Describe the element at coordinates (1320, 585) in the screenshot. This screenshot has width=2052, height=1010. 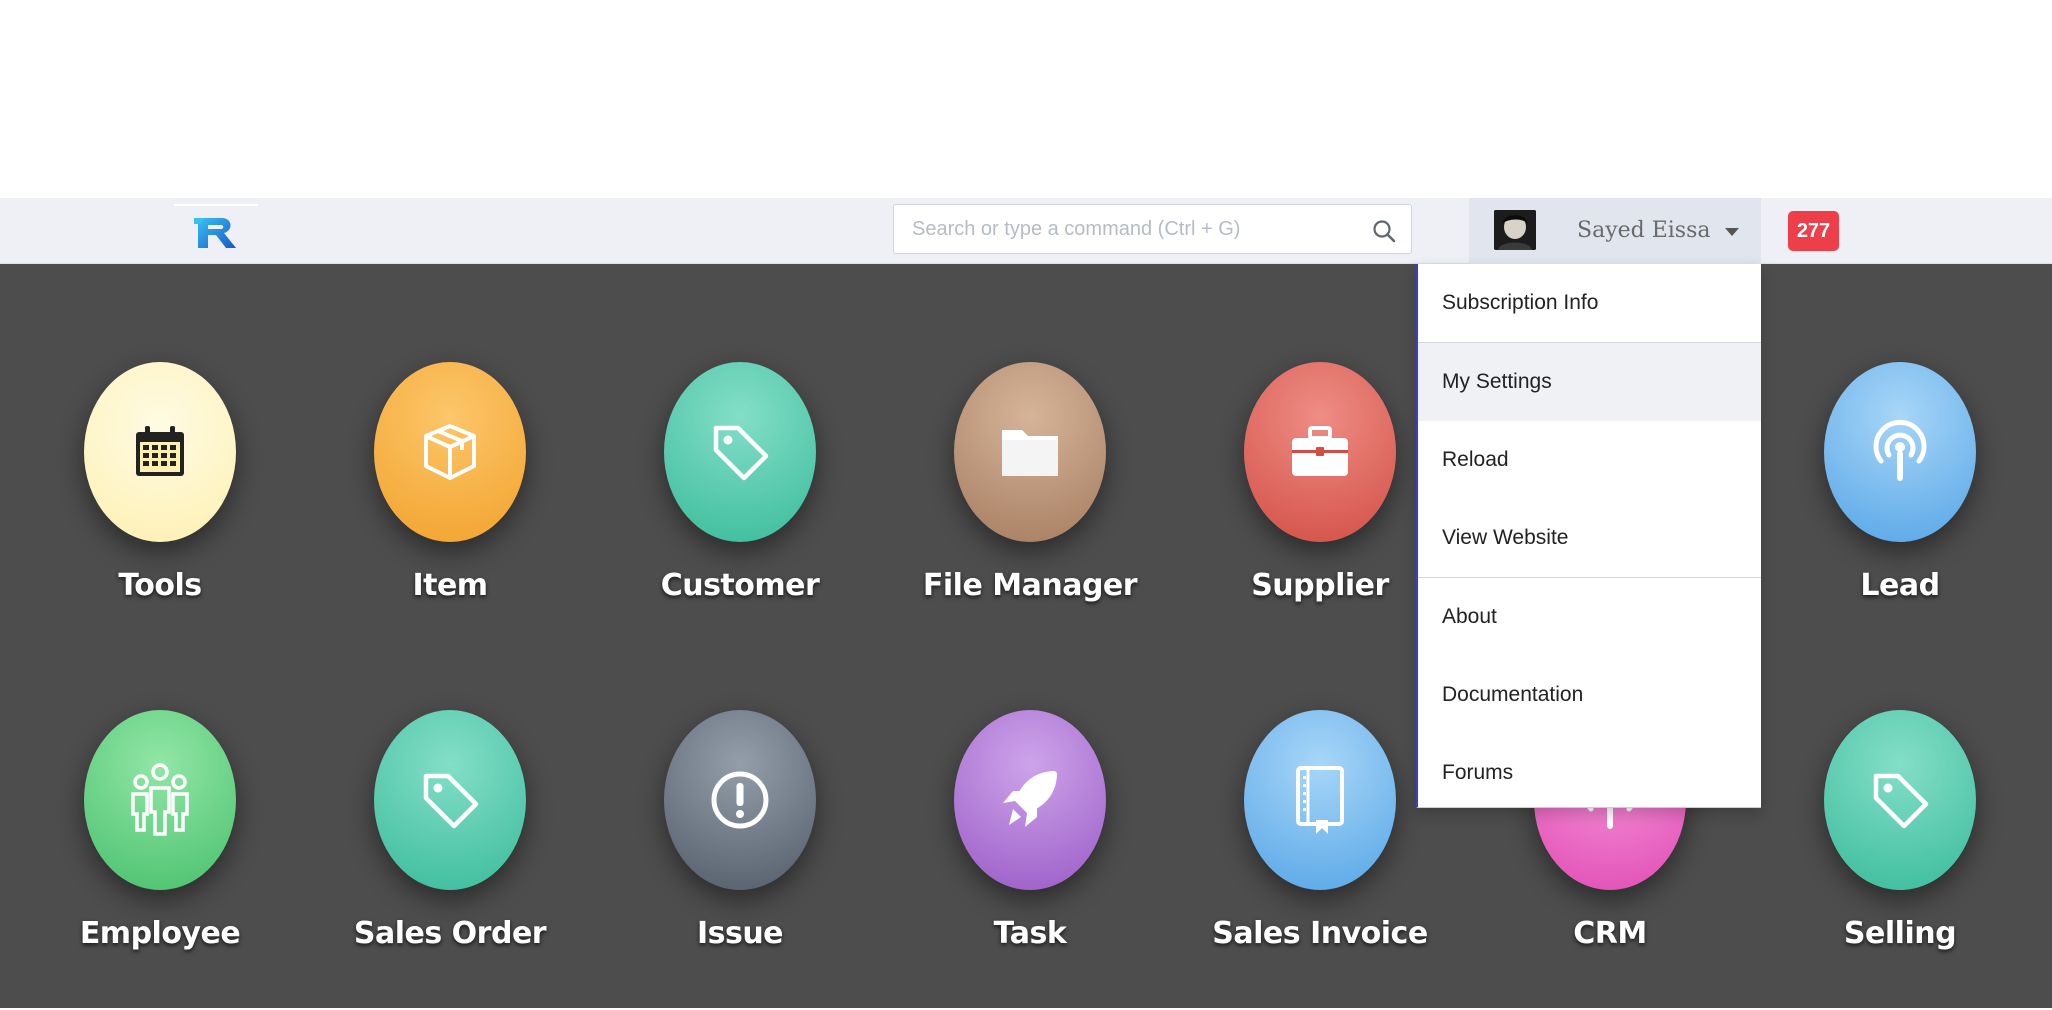
I see `module-label: Supplier` at that location.